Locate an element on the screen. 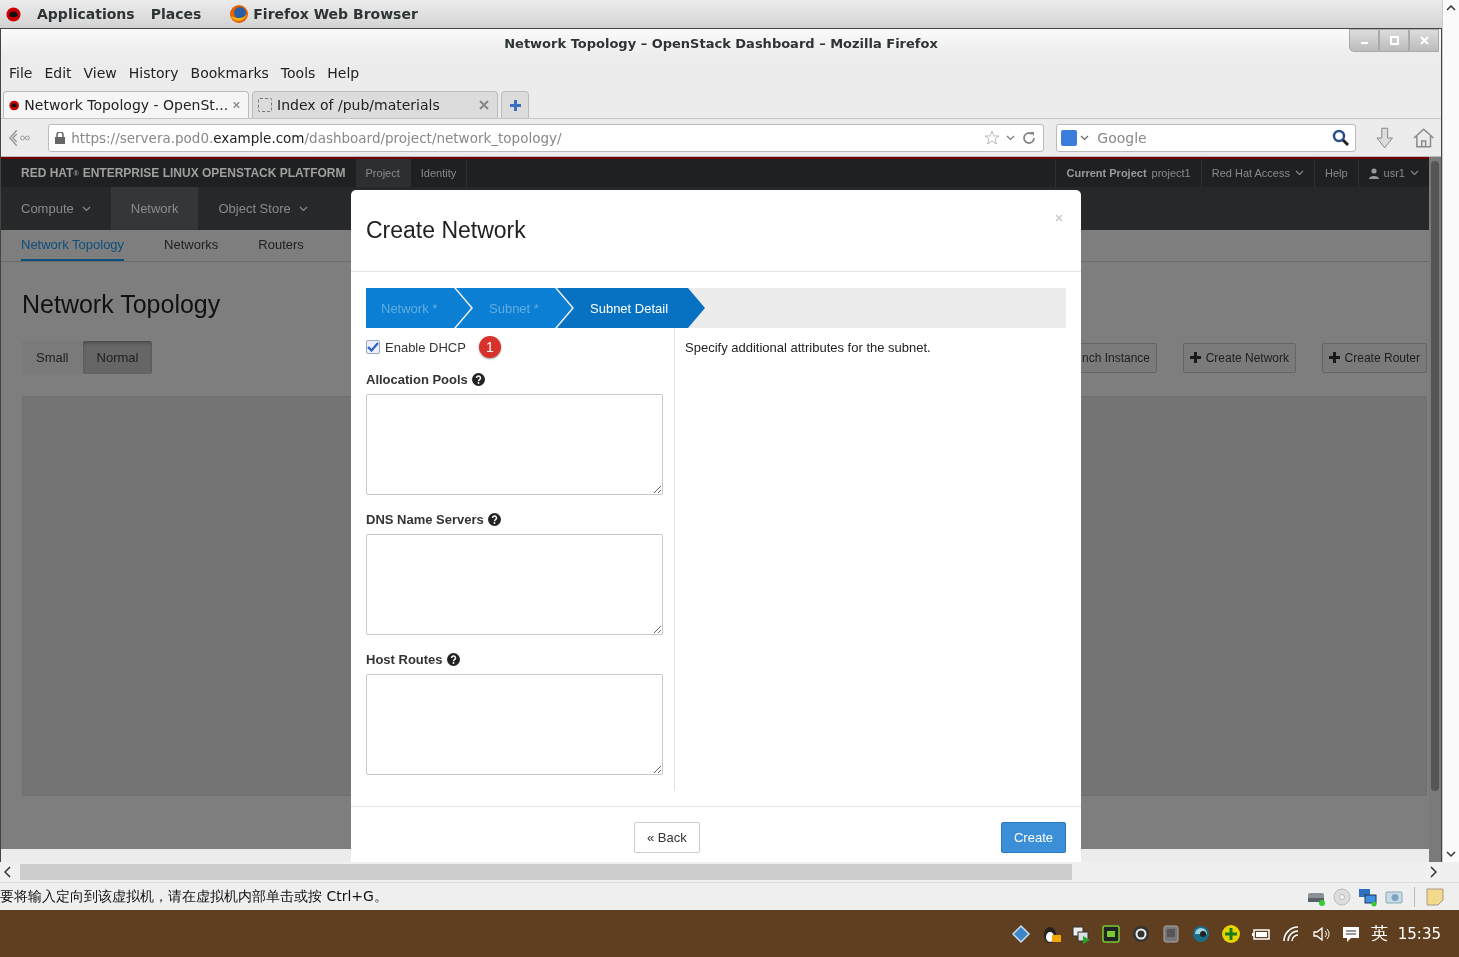 The image size is (1459, 957). menu-item: Edit is located at coordinates (58, 73).